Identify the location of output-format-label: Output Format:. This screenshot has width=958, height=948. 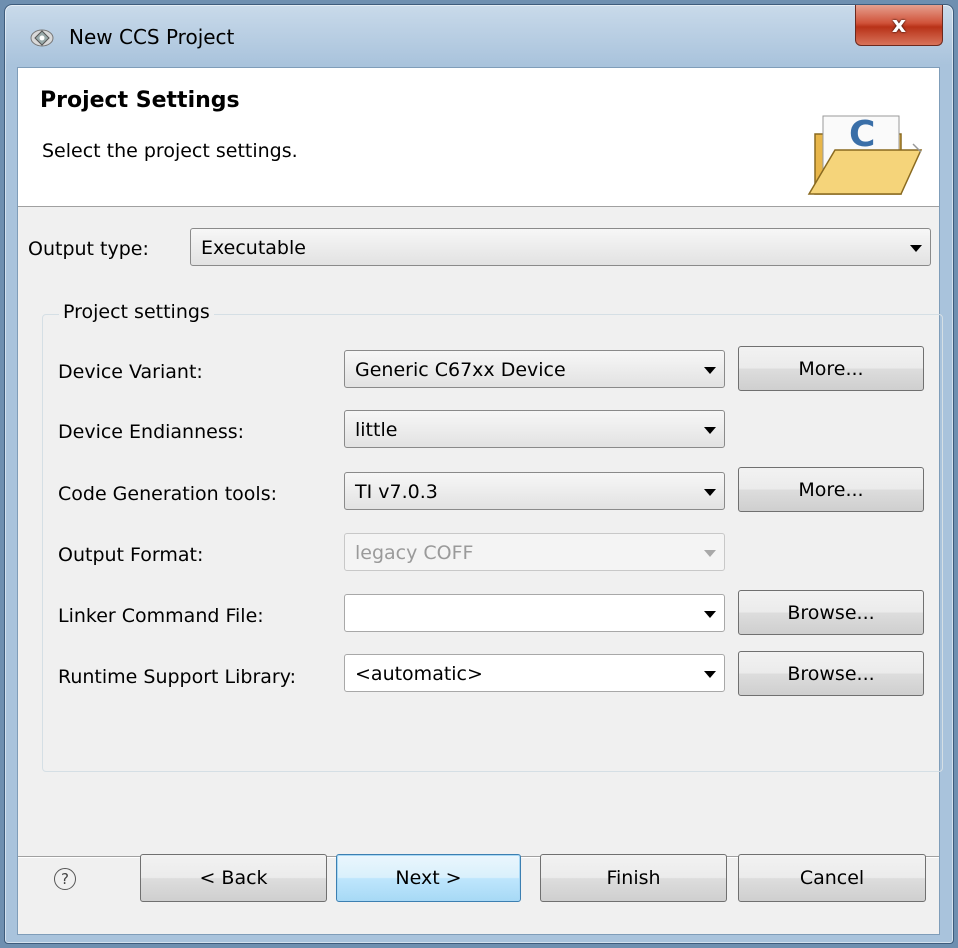
(131, 555).